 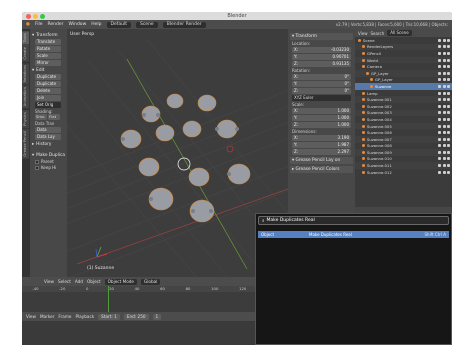 I want to click on outliner-row: World, so click(x=403, y=60).